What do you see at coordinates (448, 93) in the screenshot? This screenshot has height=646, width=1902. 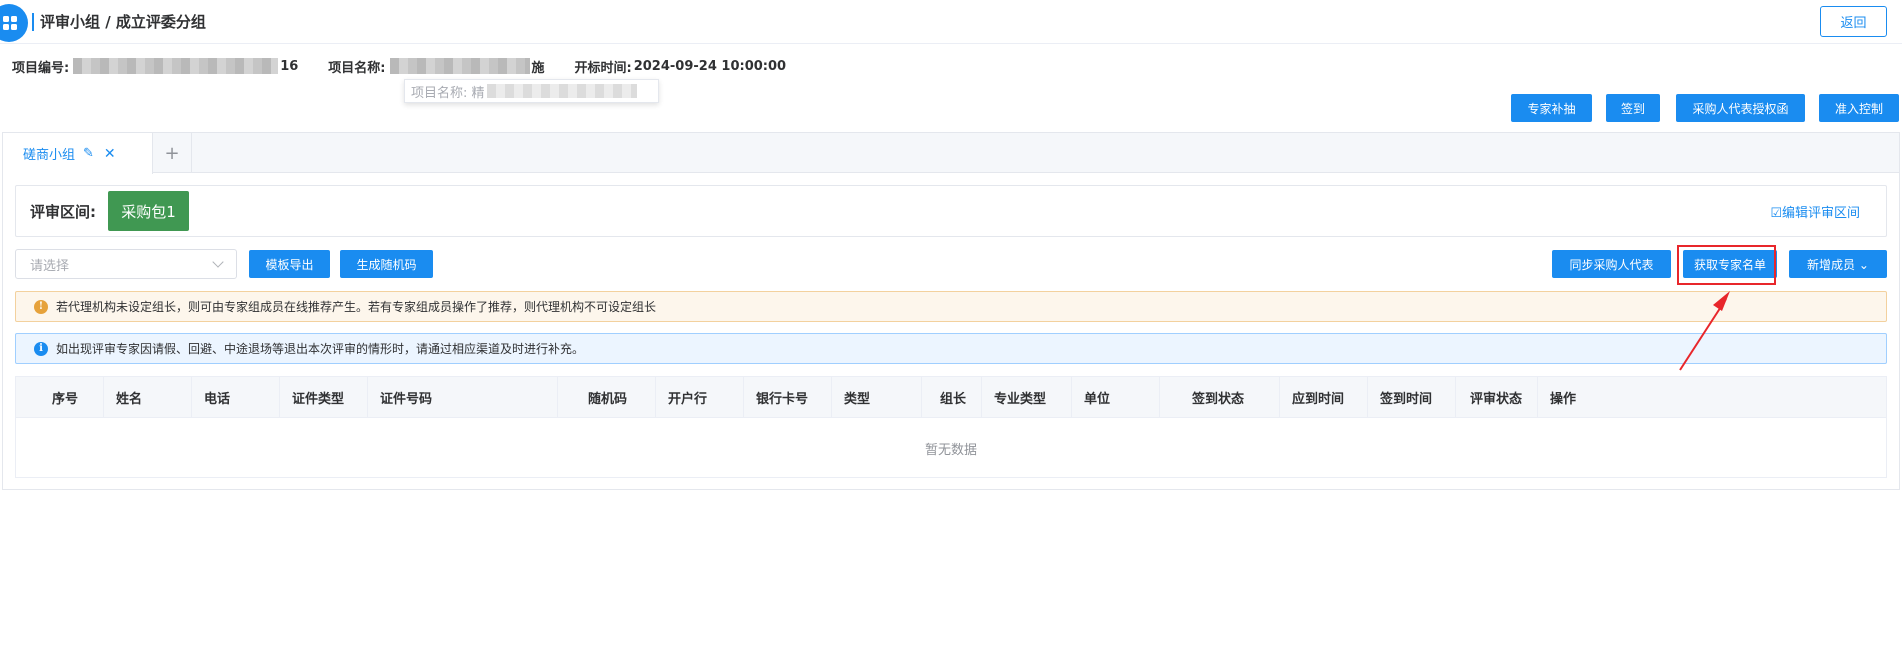 I see `tooltip-text: 项目名称: 精` at bounding box center [448, 93].